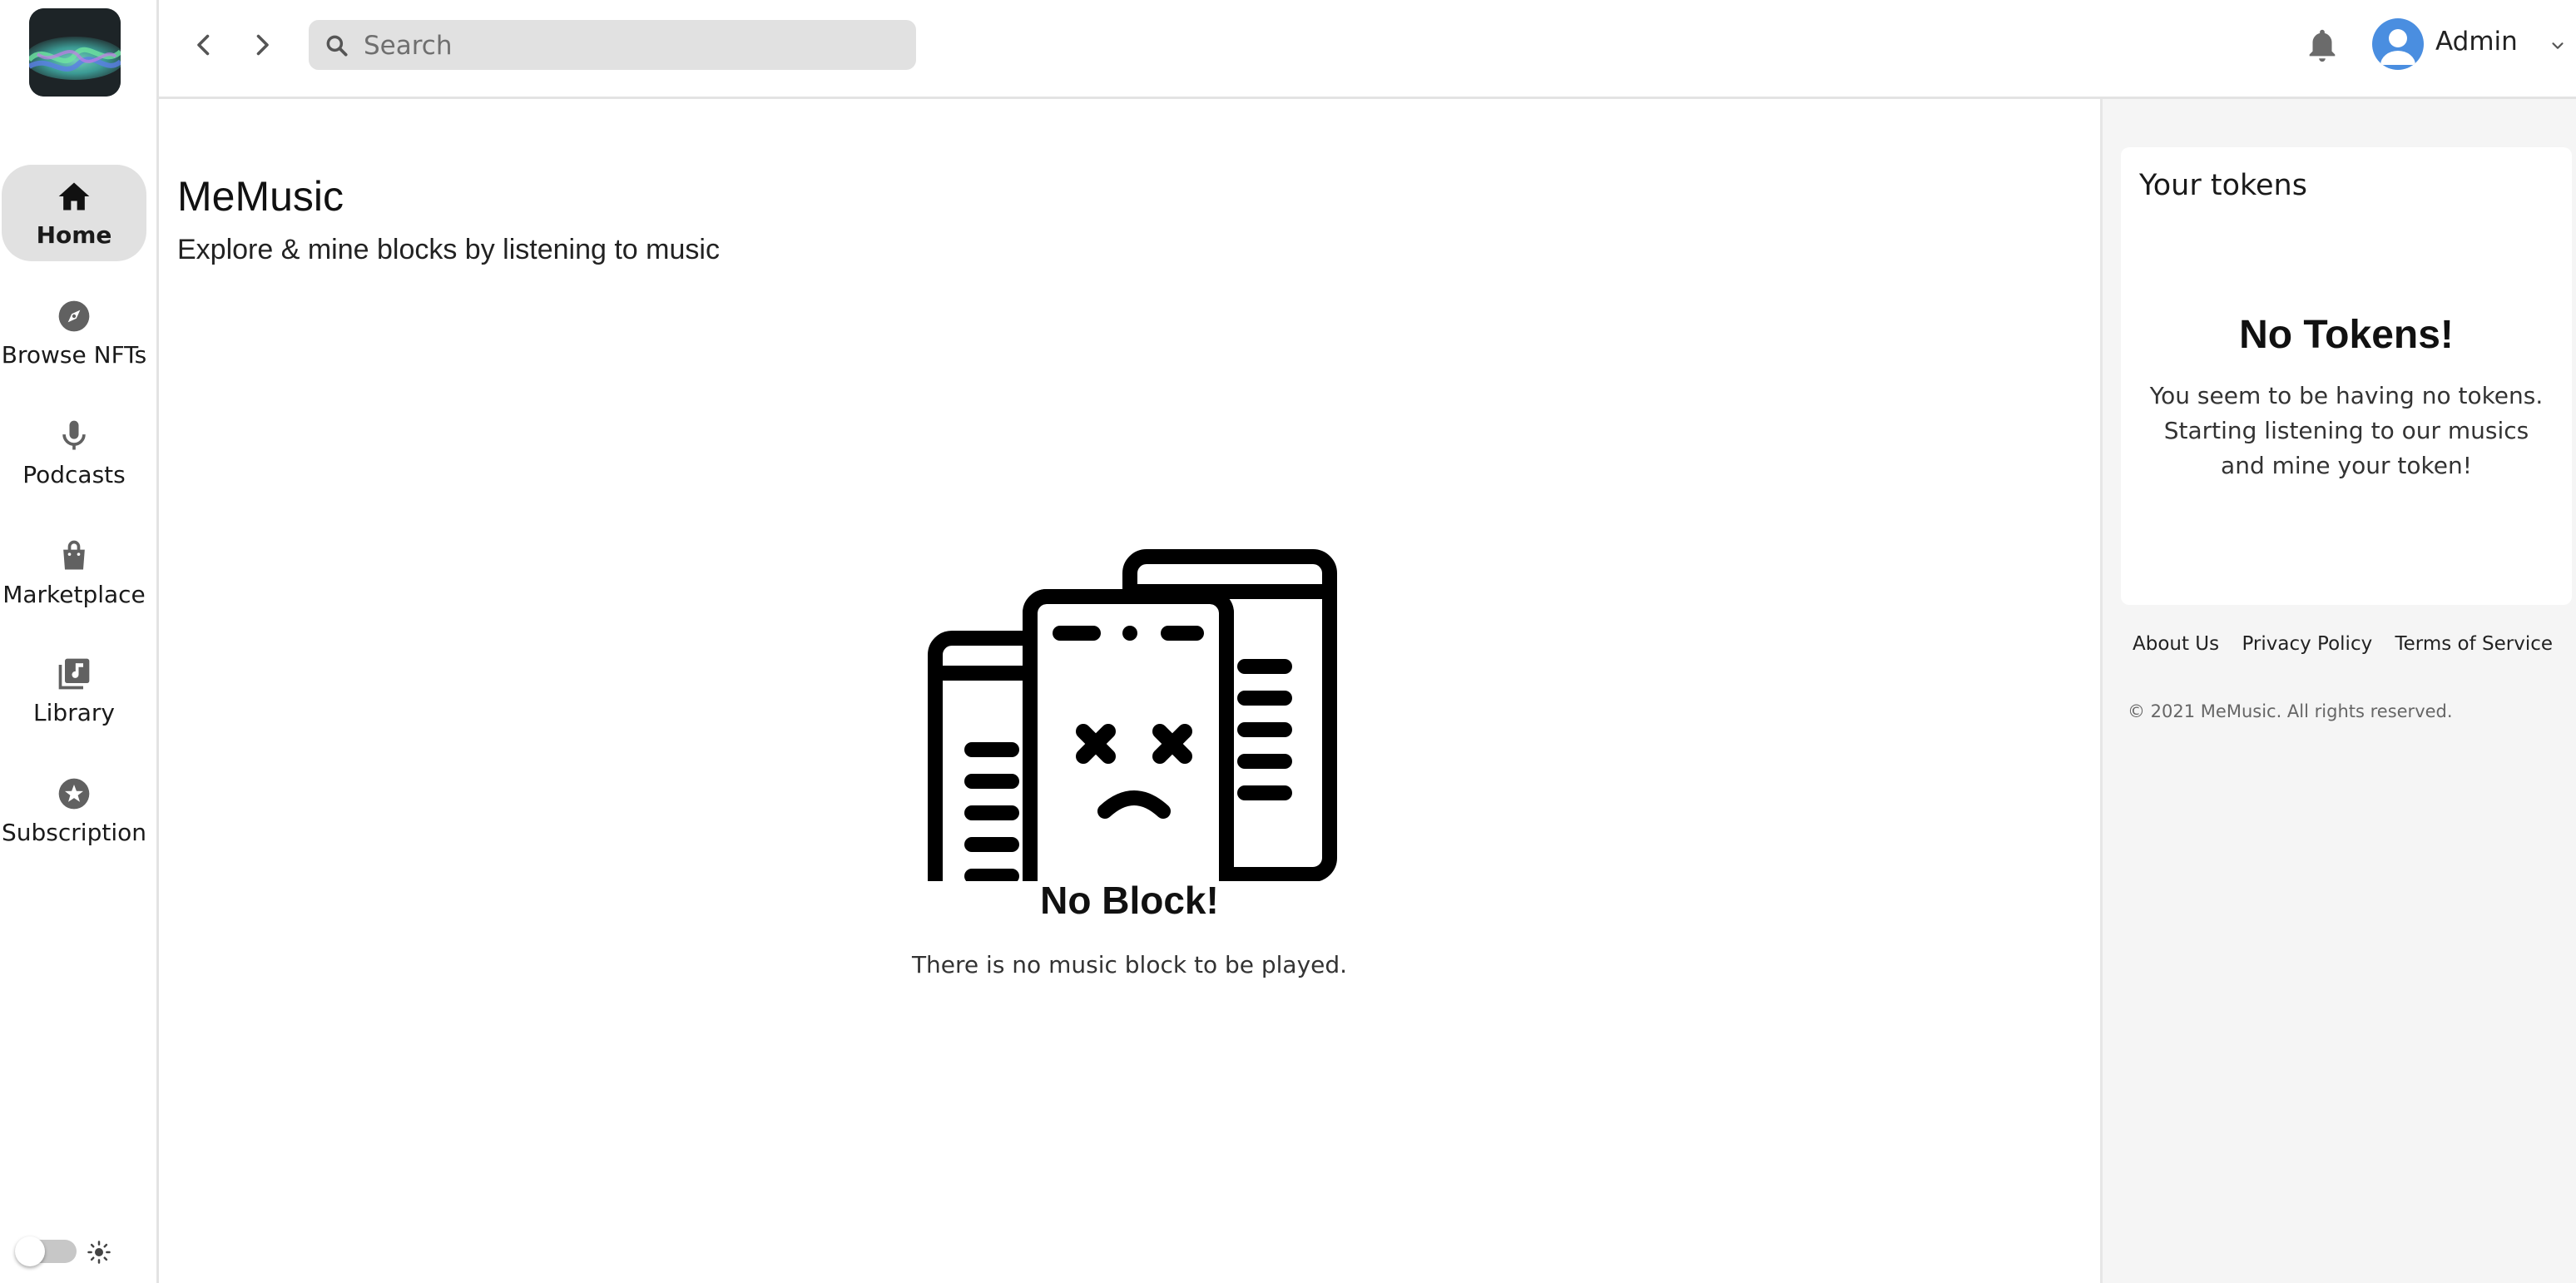 The width and height of the screenshot is (2576, 1283). Describe the element at coordinates (1132, 715) in the screenshot. I see `no-block-illustration` at that location.